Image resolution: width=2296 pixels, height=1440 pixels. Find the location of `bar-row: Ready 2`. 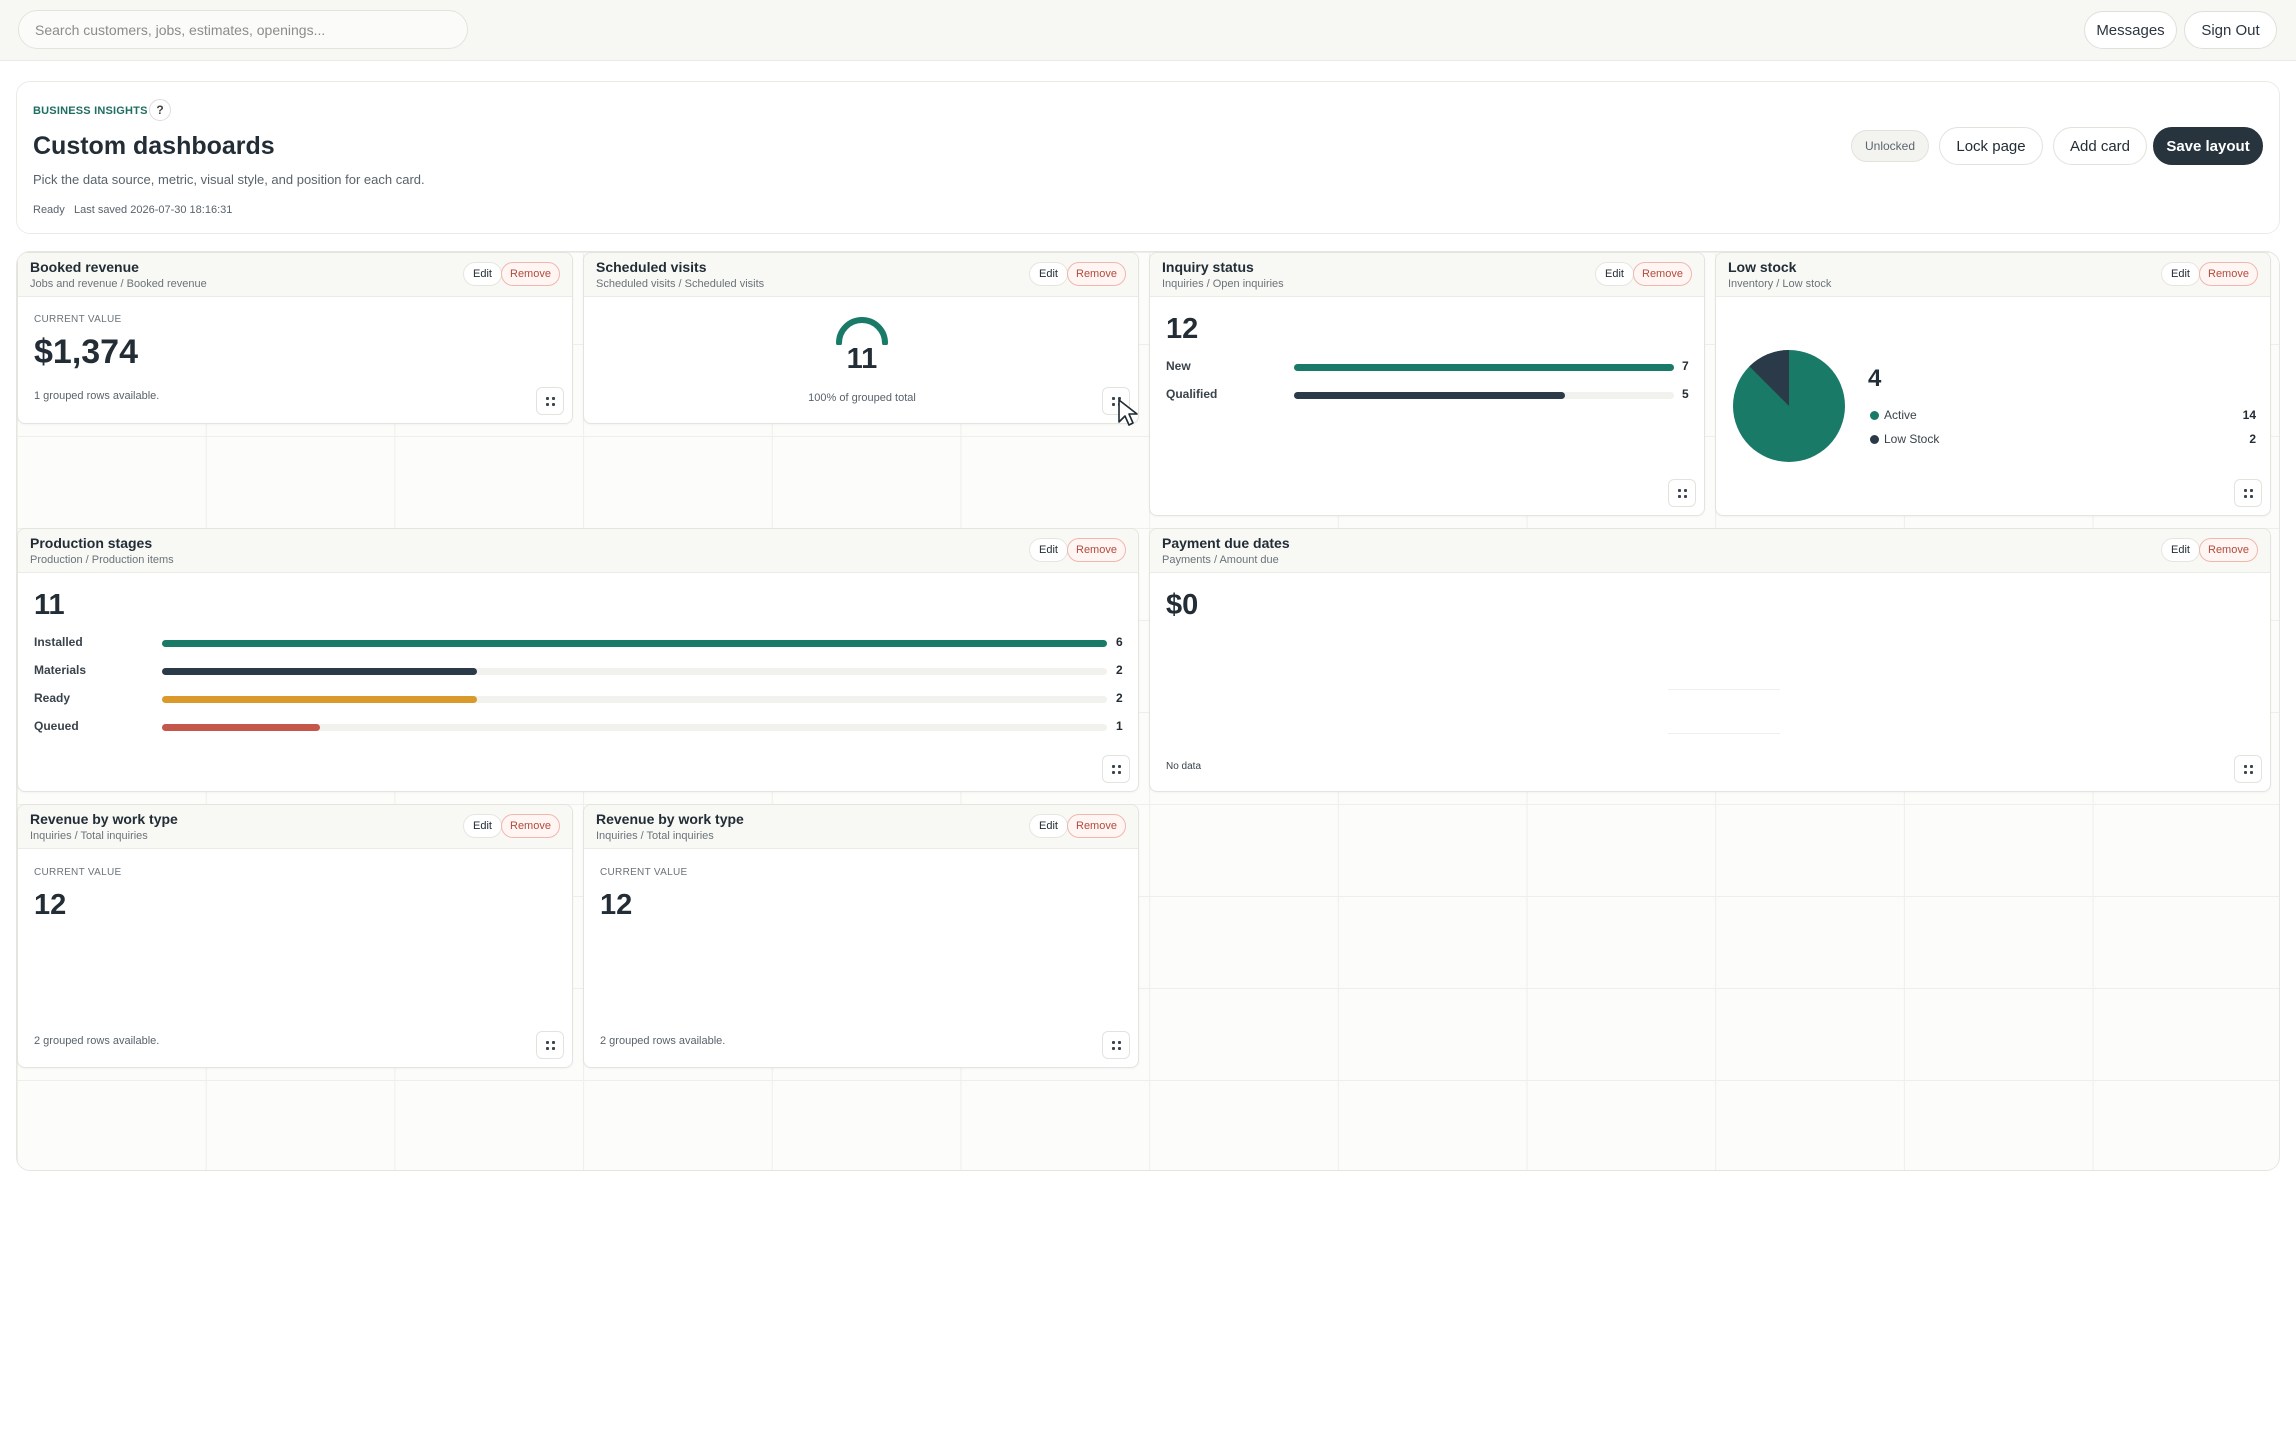

bar-row: Ready 2 is located at coordinates (580, 699).